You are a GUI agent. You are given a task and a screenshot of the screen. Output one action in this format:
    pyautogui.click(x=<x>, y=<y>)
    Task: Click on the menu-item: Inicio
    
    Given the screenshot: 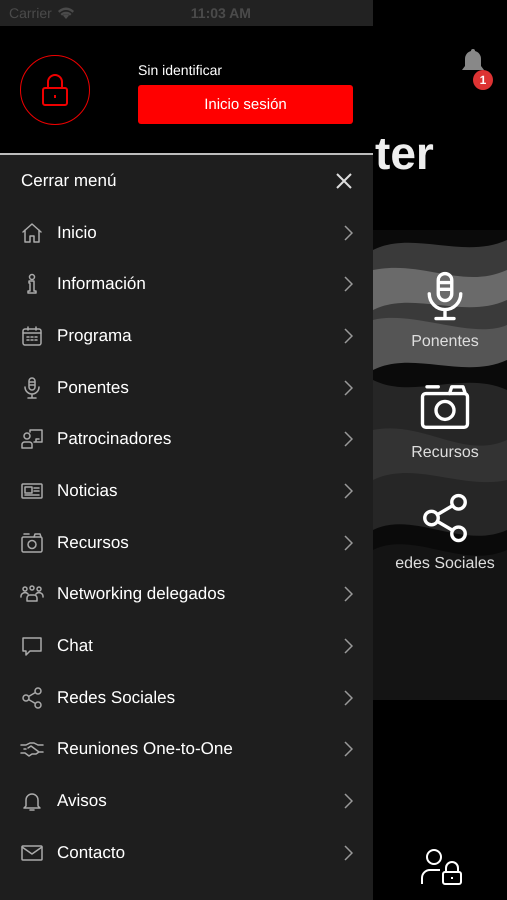 What is the action you would take?
    pyautogui.click(x=186, y=232)
    